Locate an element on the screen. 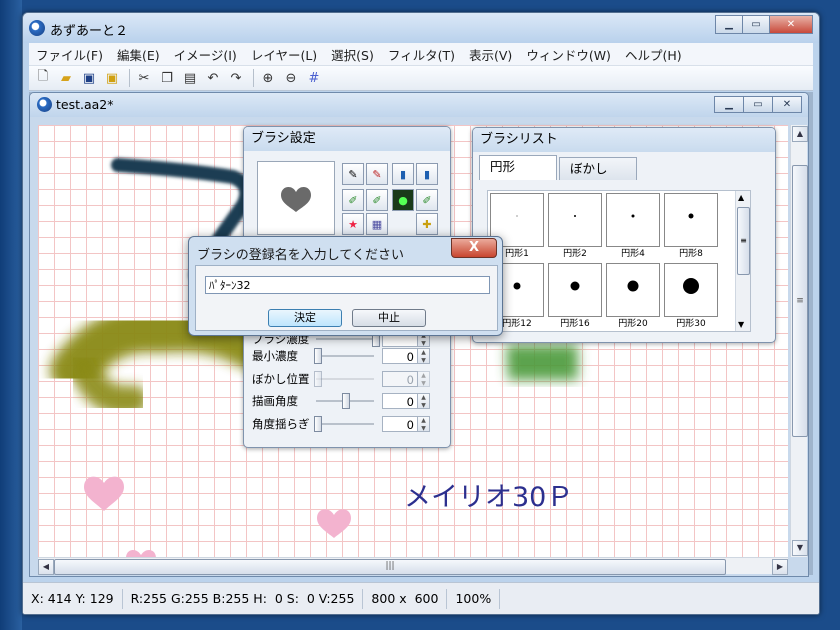 Image resolution: width=840 pixels, height=630 pixels. vertical-scroll-thumb: ≡ is located at coordinates (800, 301).